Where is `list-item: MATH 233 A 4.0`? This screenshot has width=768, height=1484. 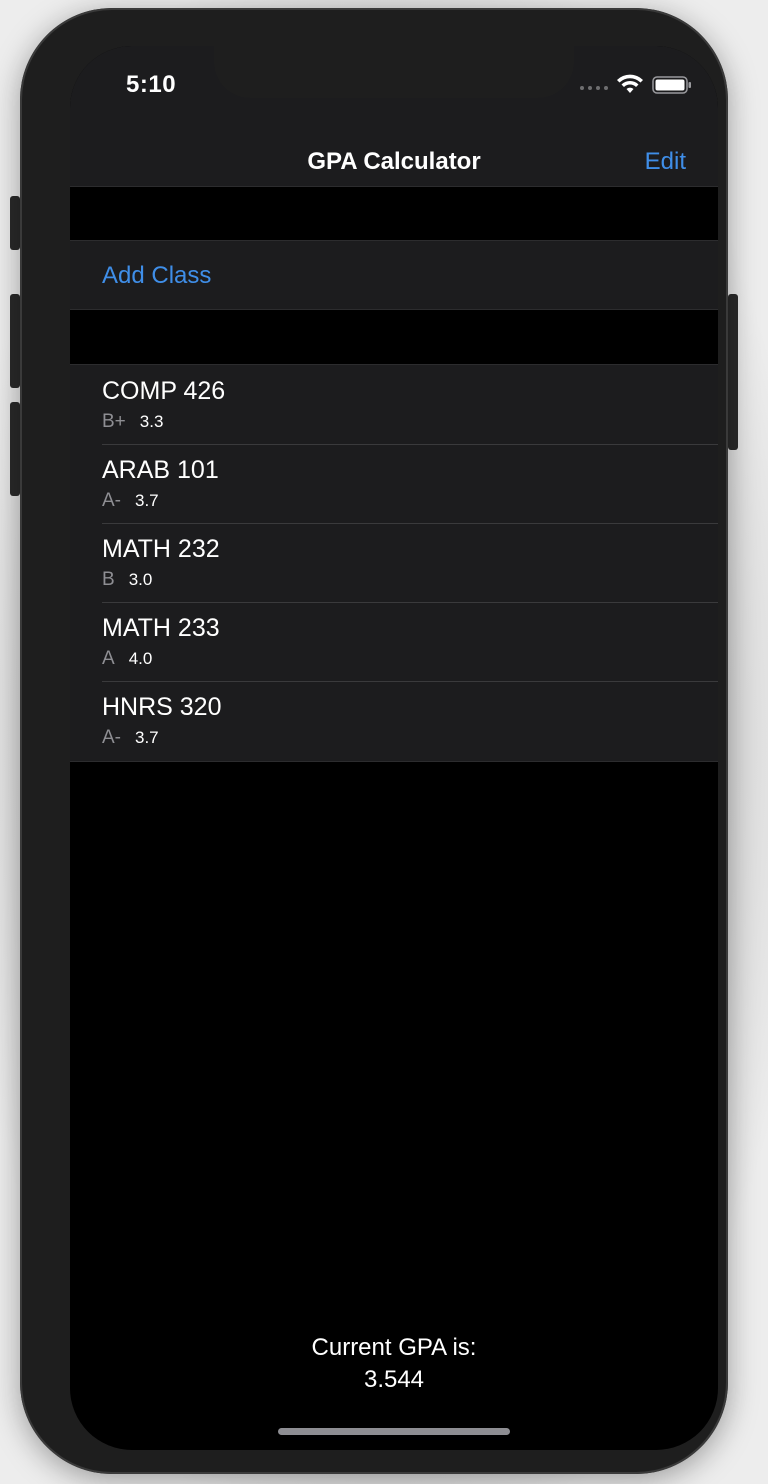
list-item: MATH 233 A 4.0 is located at coordinates (394, 642).